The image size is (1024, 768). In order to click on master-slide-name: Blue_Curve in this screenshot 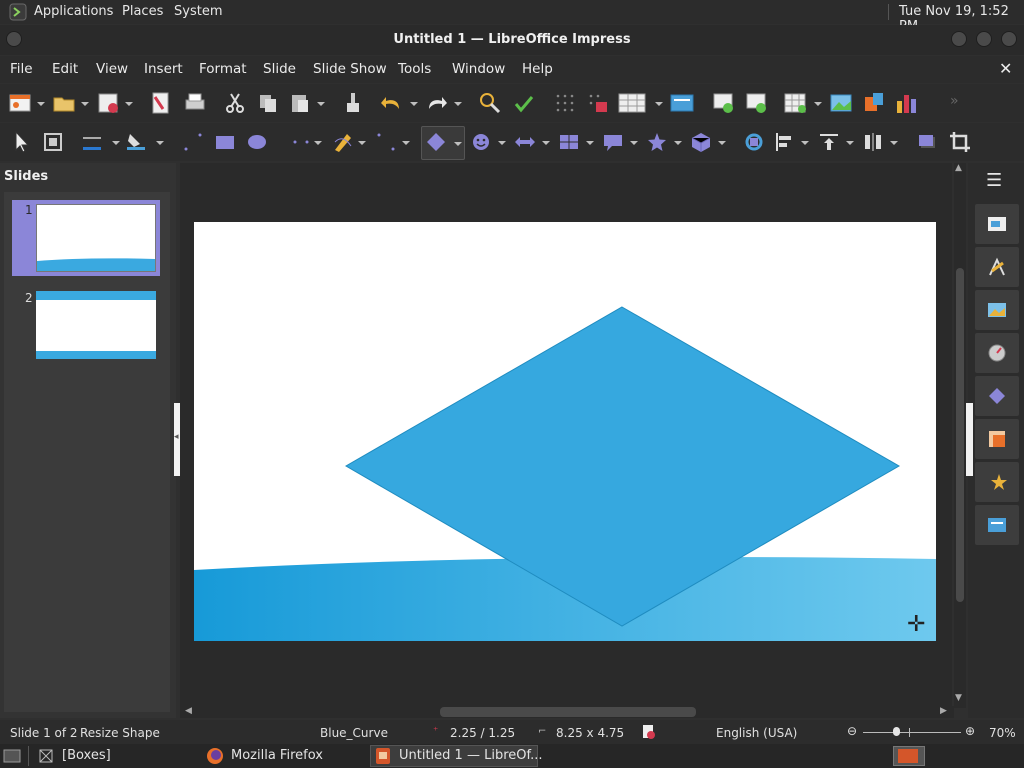, I will do `click(354, 733)`.